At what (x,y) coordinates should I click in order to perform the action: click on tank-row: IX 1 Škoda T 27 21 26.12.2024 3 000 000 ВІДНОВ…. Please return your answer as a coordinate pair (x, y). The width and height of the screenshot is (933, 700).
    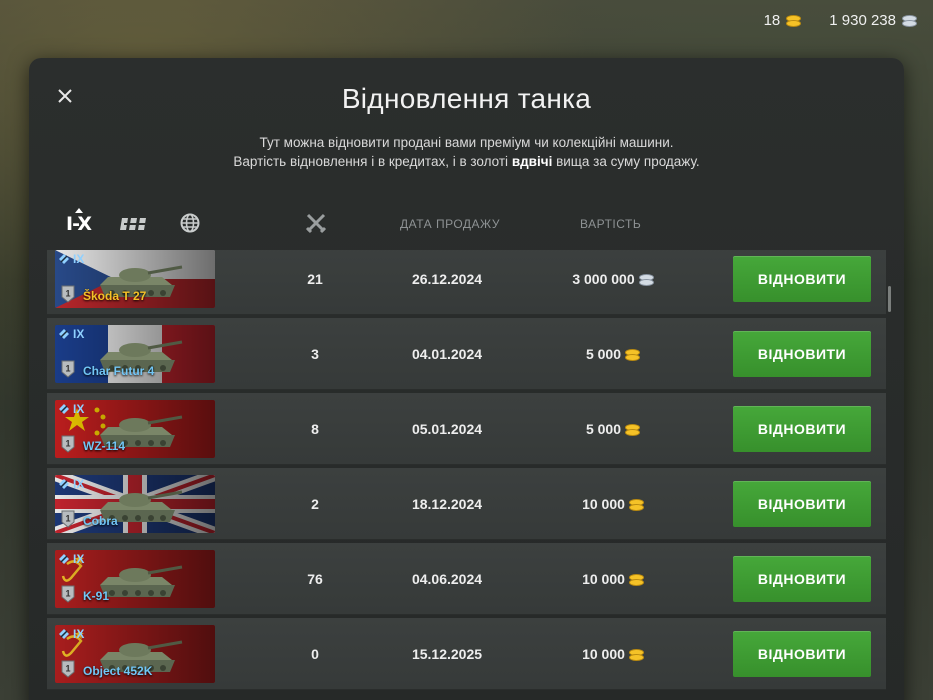
    Looking at the image, I should click on (466, 282).